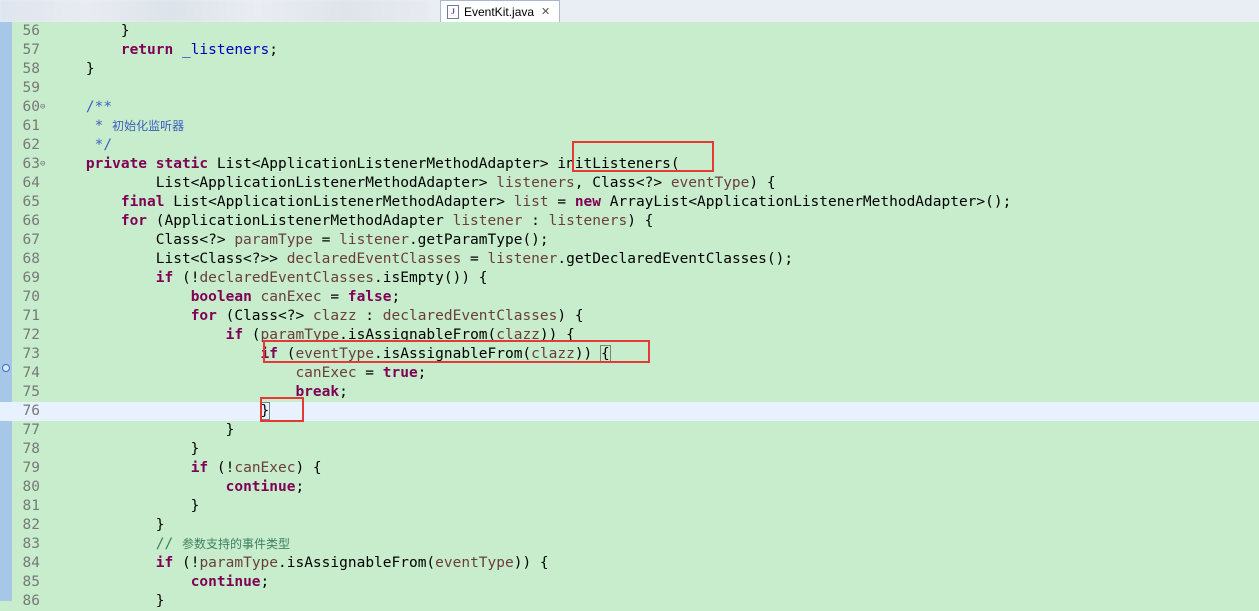 The width and height of the screenshot is (1259, 611). I want to click on line-number: 83, so click(31, 544).